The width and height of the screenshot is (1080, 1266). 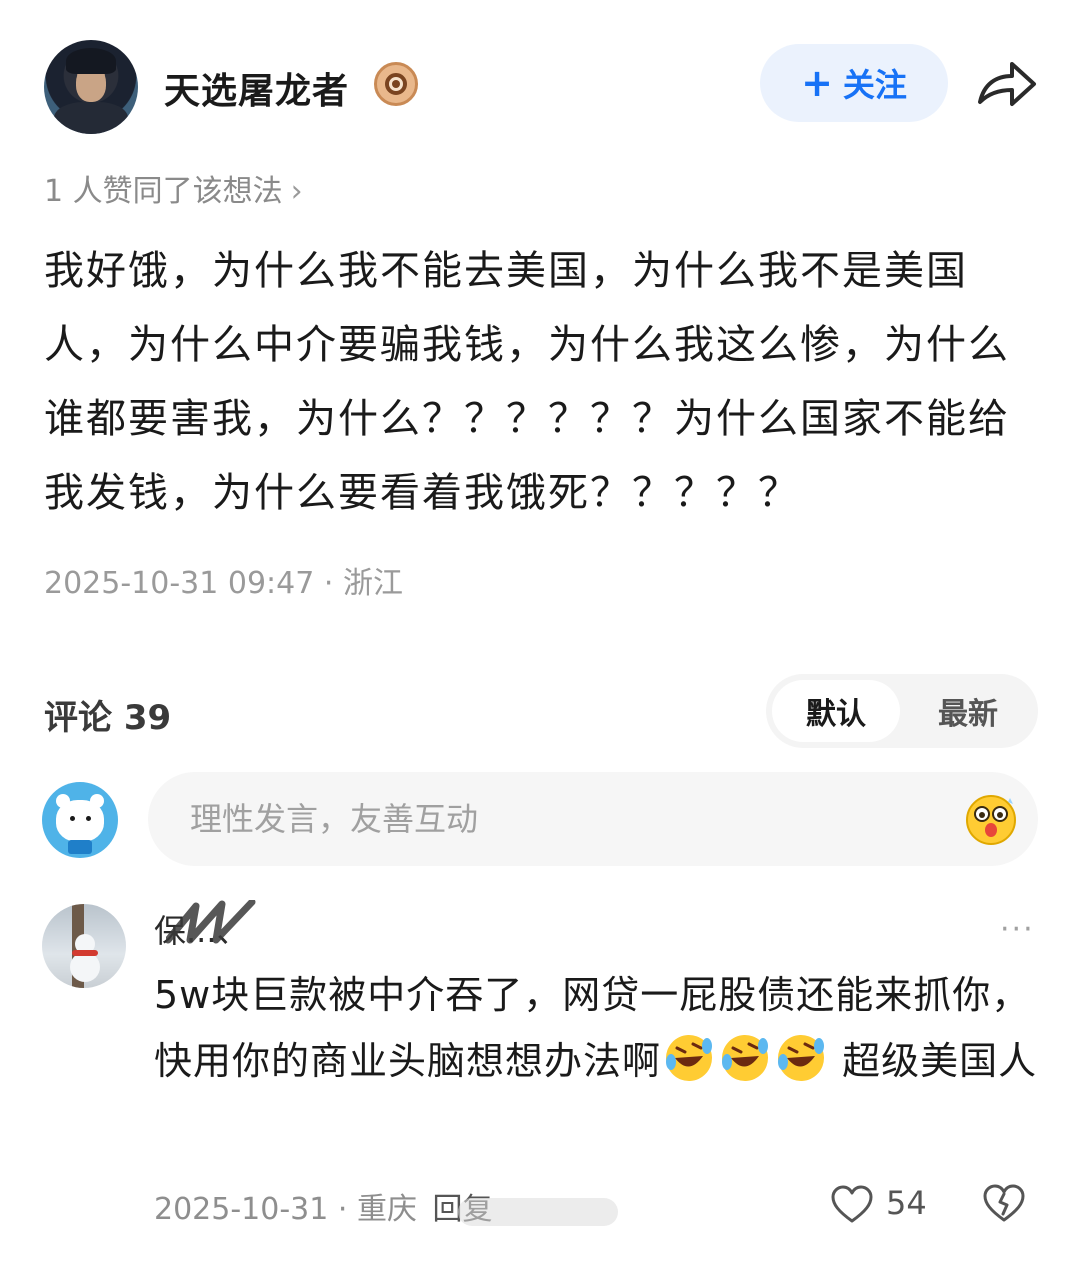 I want to click on emoji-face-icon, so click(x=991, y=819).